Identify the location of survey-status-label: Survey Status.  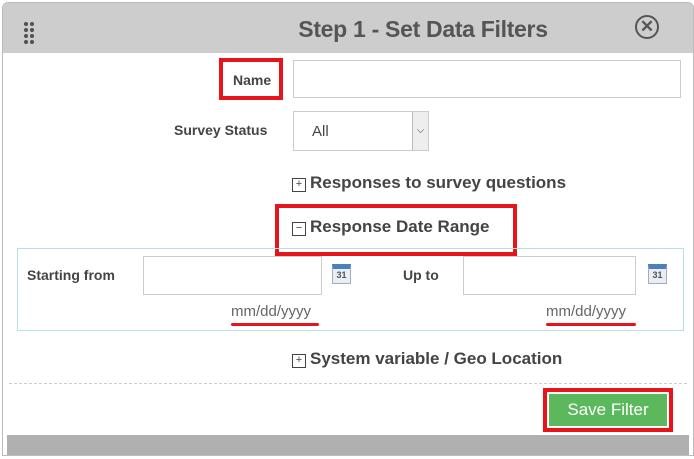
(221, 130).